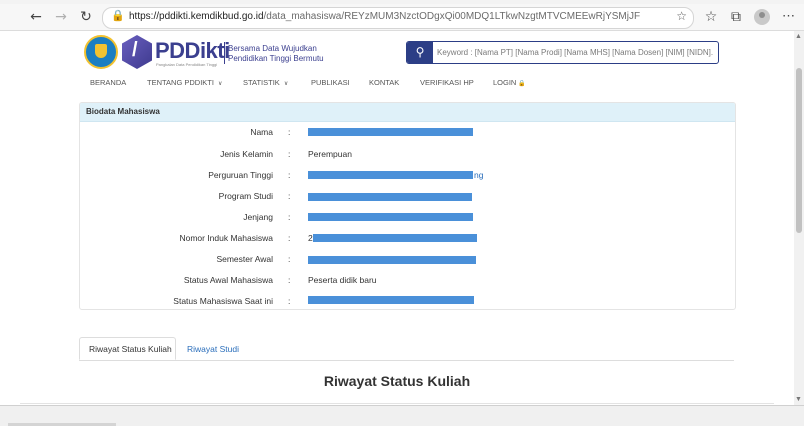  Describe the element at coordinates (736, 17) in the screenshot. I see `collections-icon: ⧉` at that location.